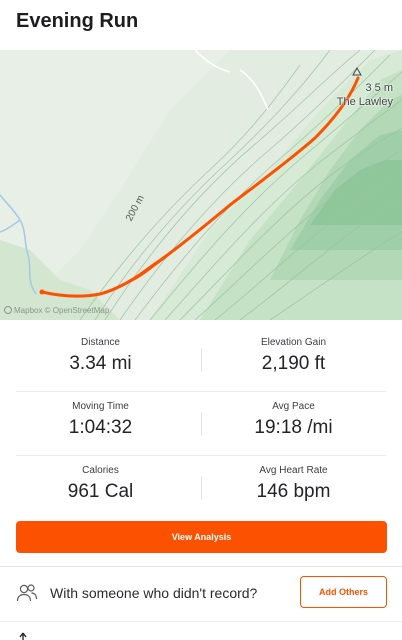  I want to click on stat-elevation-gain: Elevation Gain 2,190 ft, so click(293, 360).